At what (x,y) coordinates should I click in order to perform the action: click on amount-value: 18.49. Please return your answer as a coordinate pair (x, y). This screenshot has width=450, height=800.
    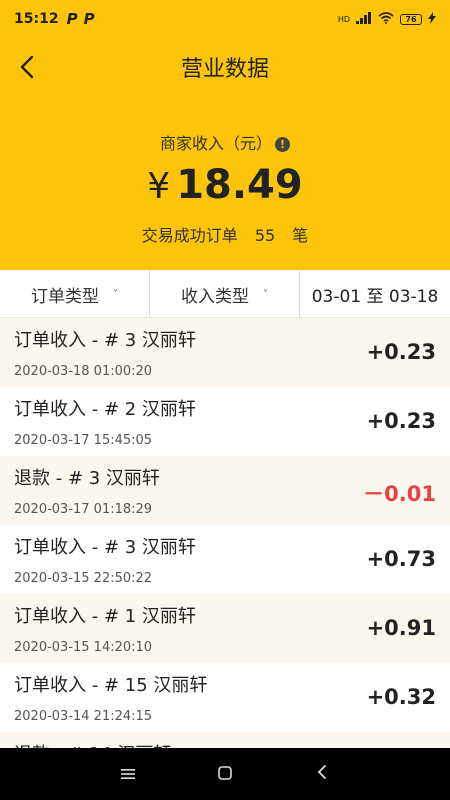
    Looking at the image, I should click on (239, 185).